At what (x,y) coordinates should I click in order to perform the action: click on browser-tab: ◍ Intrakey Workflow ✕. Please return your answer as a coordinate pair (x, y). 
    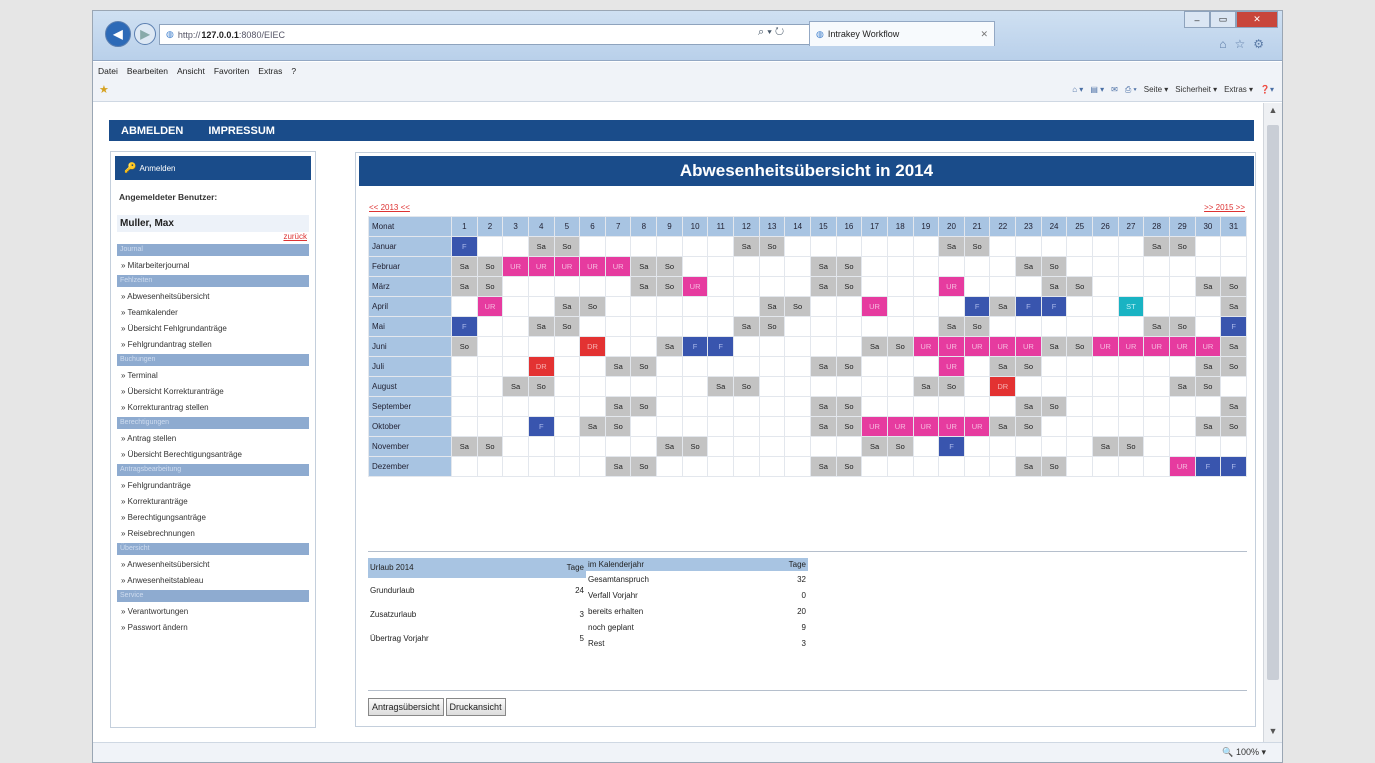
    Looking at the image, I should click on (902, 33).